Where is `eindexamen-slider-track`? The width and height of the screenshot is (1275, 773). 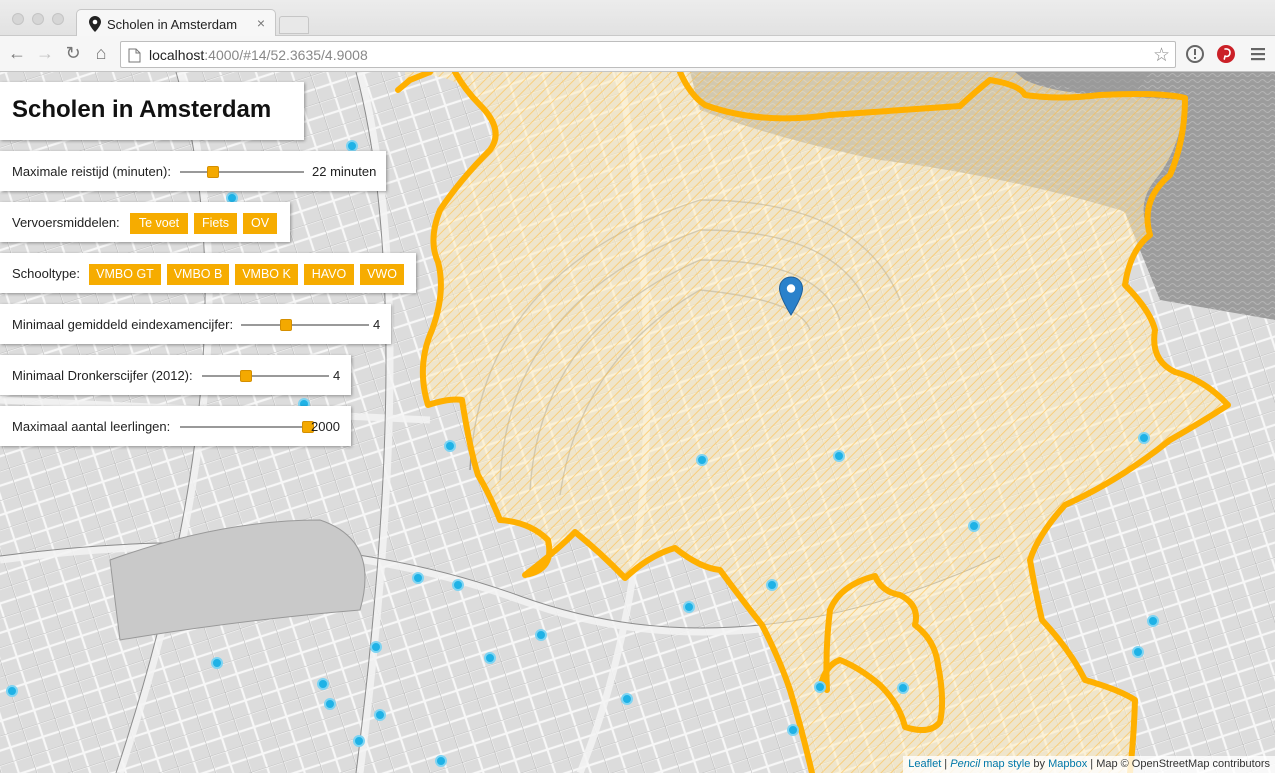 eindexamen-slider-track is located at coordinates (305, 325).